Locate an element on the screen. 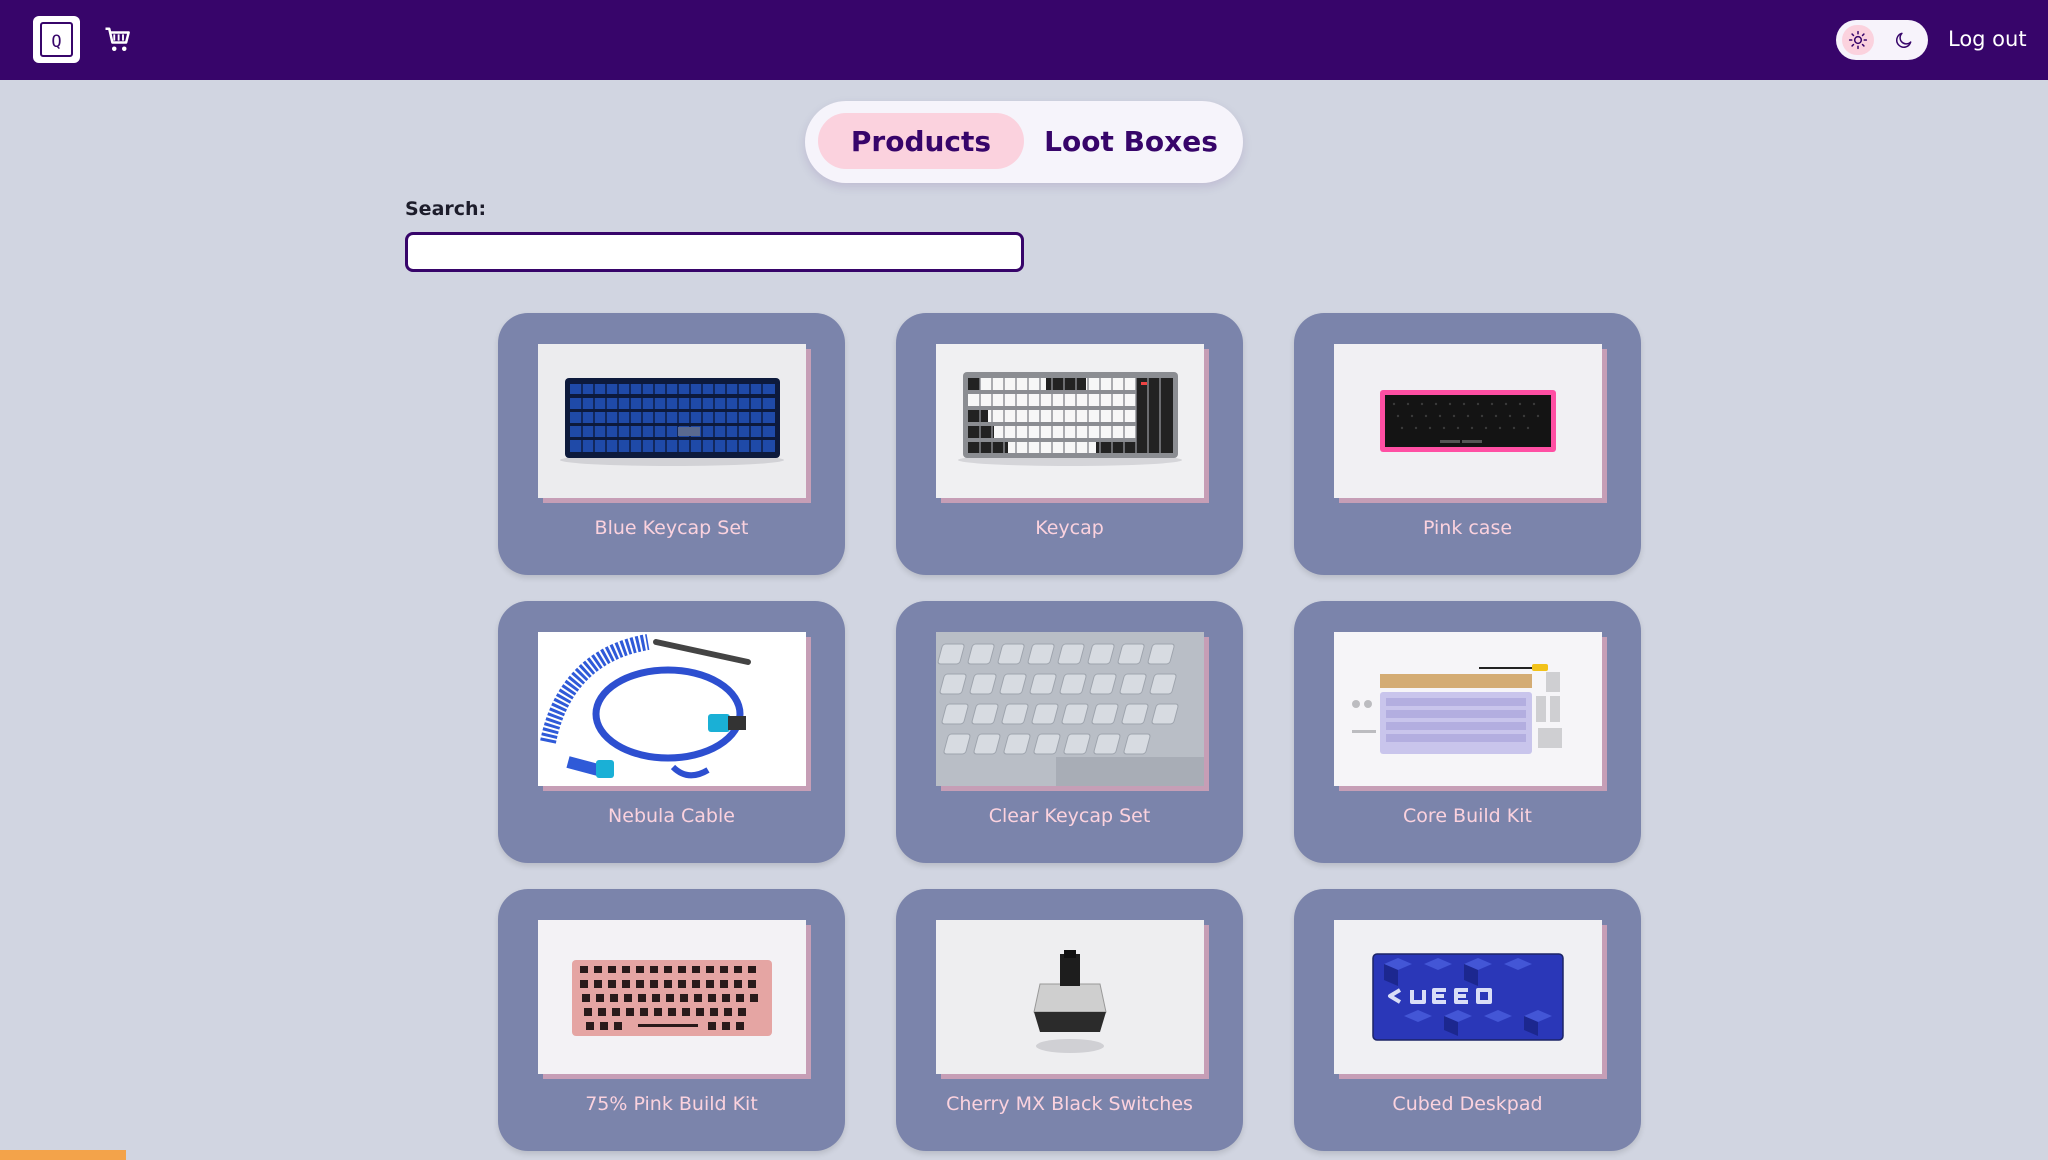  product-title: Keycap is located at coordinates (1069, 528).